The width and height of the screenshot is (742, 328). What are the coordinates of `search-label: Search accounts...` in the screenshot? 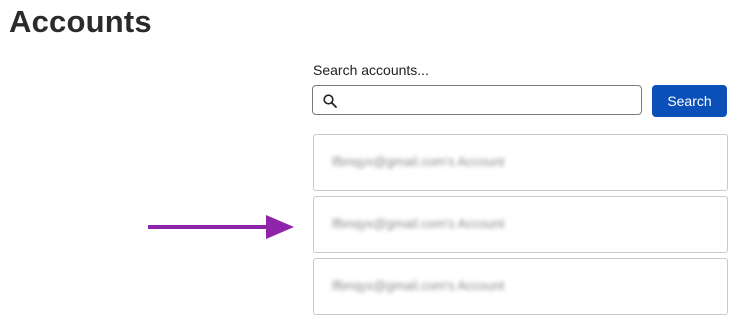 It's located at (371, 70).